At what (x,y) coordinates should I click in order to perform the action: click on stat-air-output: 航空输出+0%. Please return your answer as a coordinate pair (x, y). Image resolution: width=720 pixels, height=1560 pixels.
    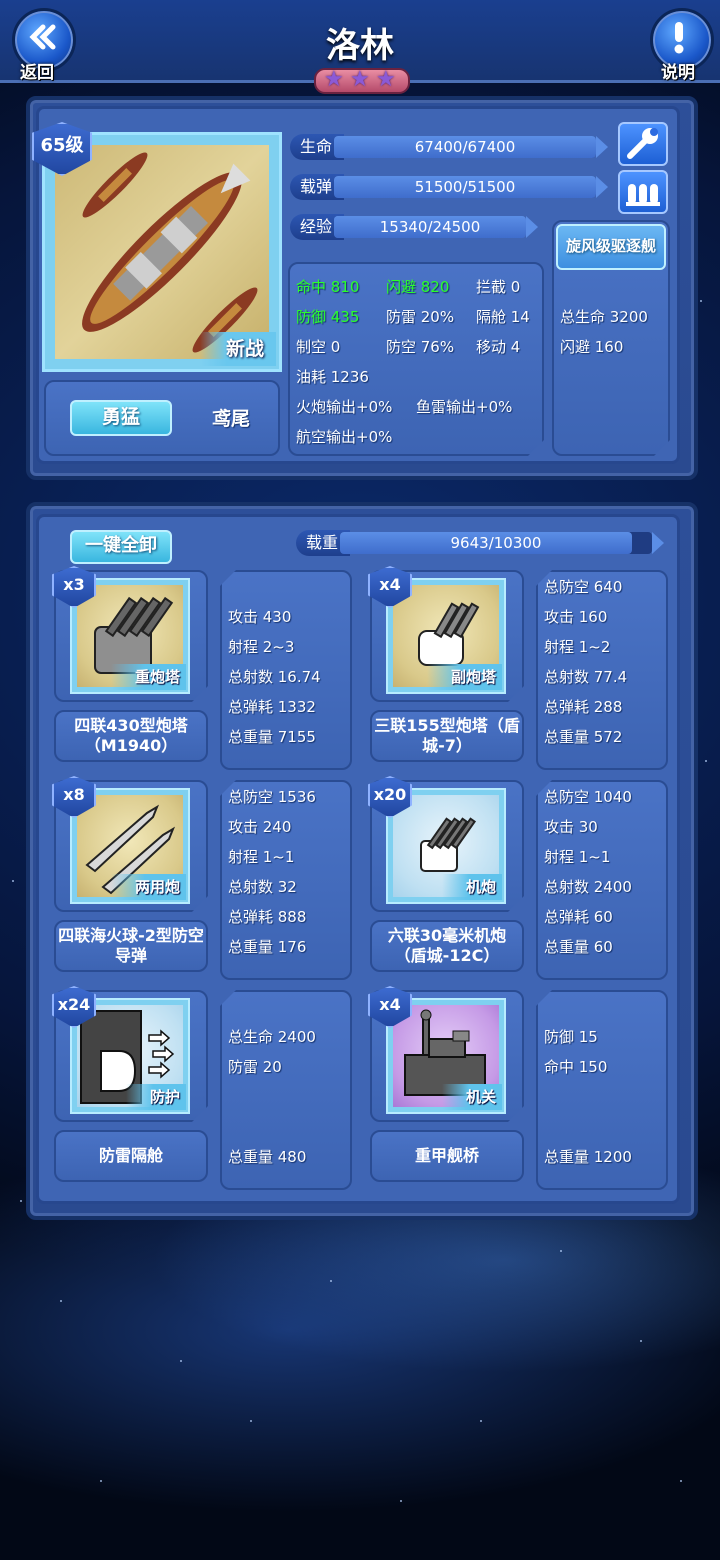
    Looking at the image, I should click on (344, 437).